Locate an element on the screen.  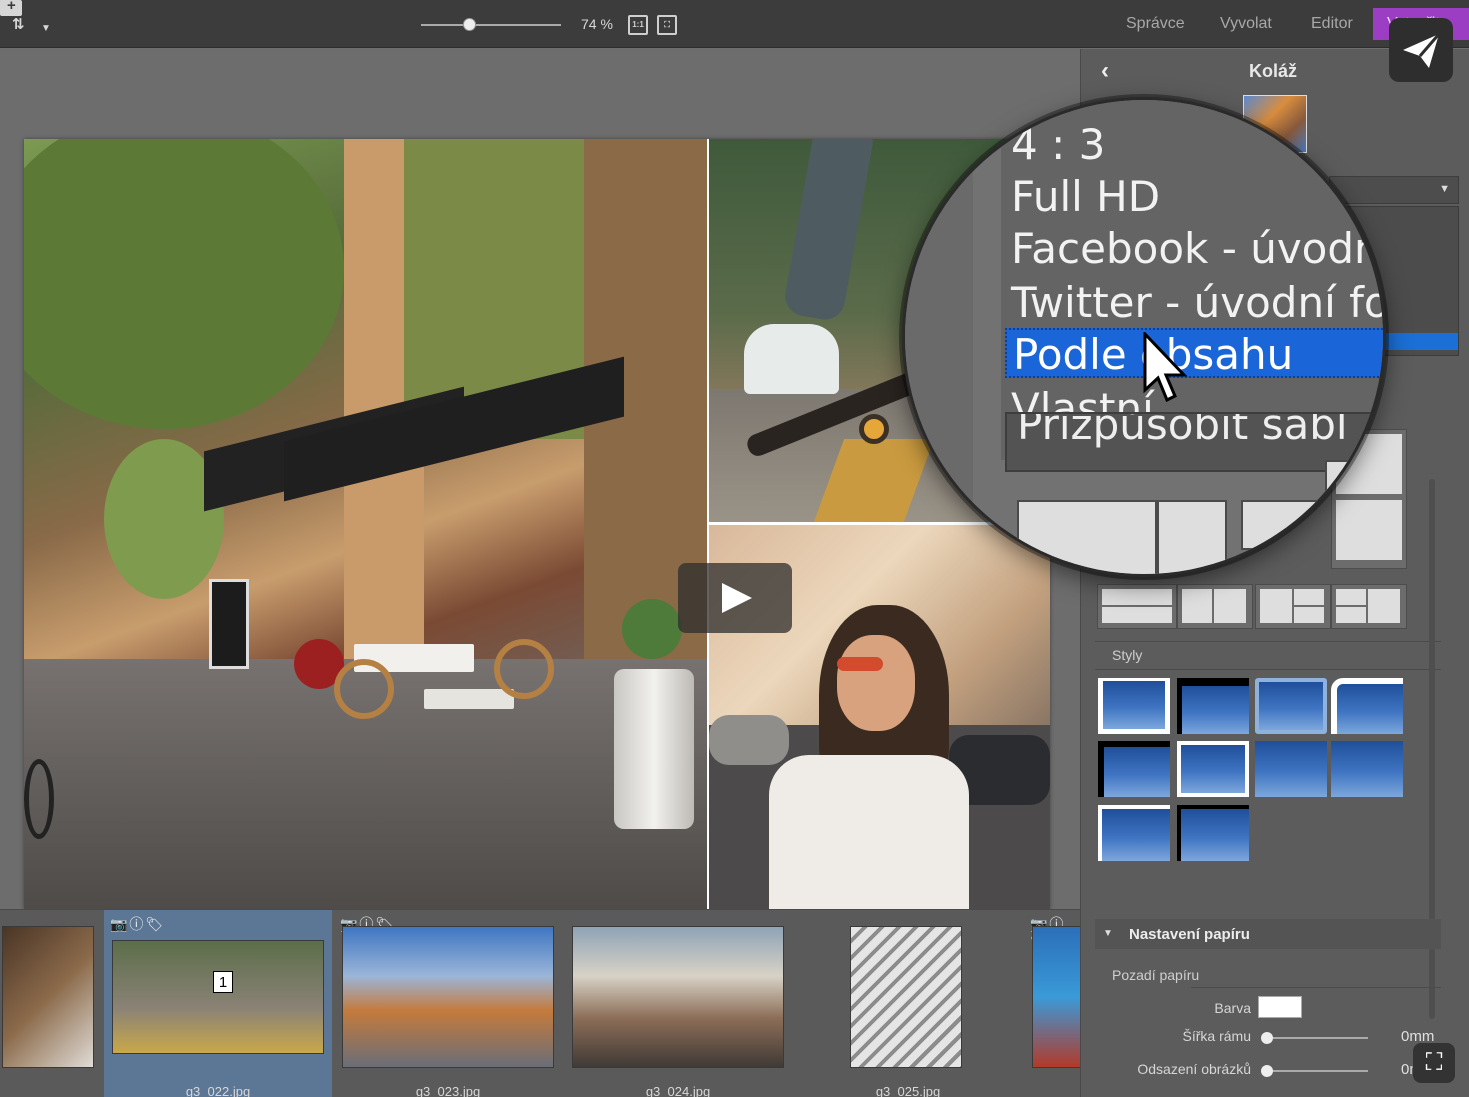
play-video-button is located at coordinates (735, 598).